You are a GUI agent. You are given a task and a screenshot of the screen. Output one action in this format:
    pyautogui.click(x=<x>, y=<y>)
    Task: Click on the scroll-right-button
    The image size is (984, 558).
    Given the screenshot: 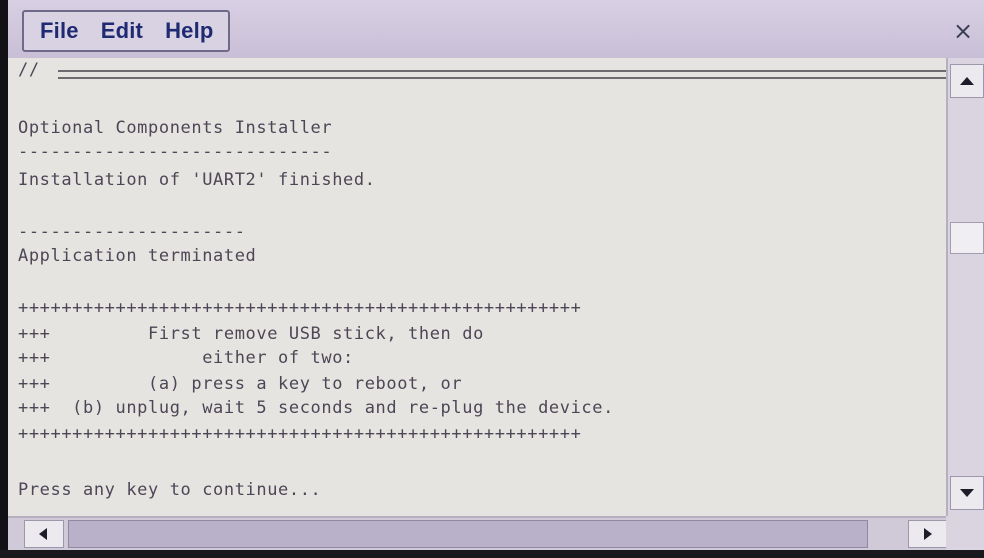 What is the action you would take?
    pyautogui.click(x=928, y=534)
    